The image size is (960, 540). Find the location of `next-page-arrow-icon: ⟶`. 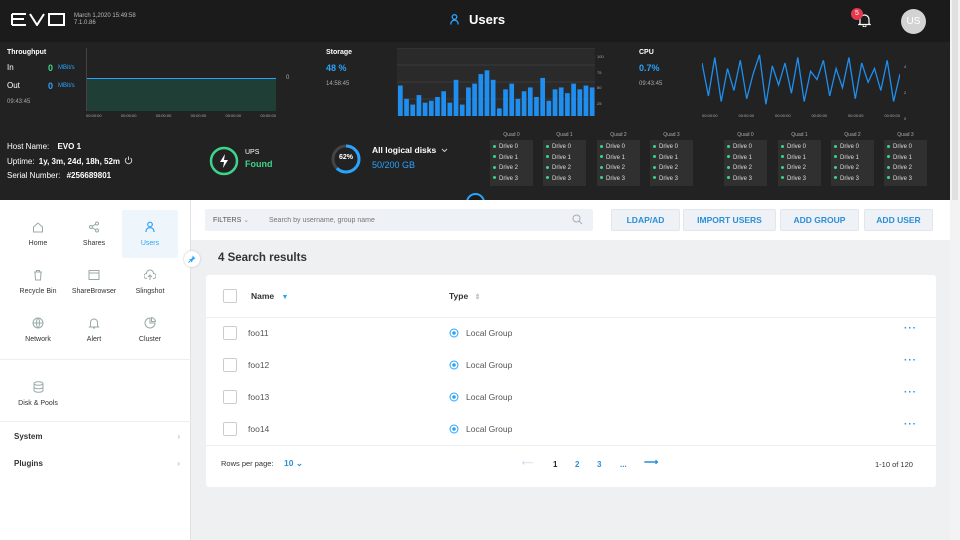

next-page-arrow-icon: ⟶ is located at coordinates (651, 462).